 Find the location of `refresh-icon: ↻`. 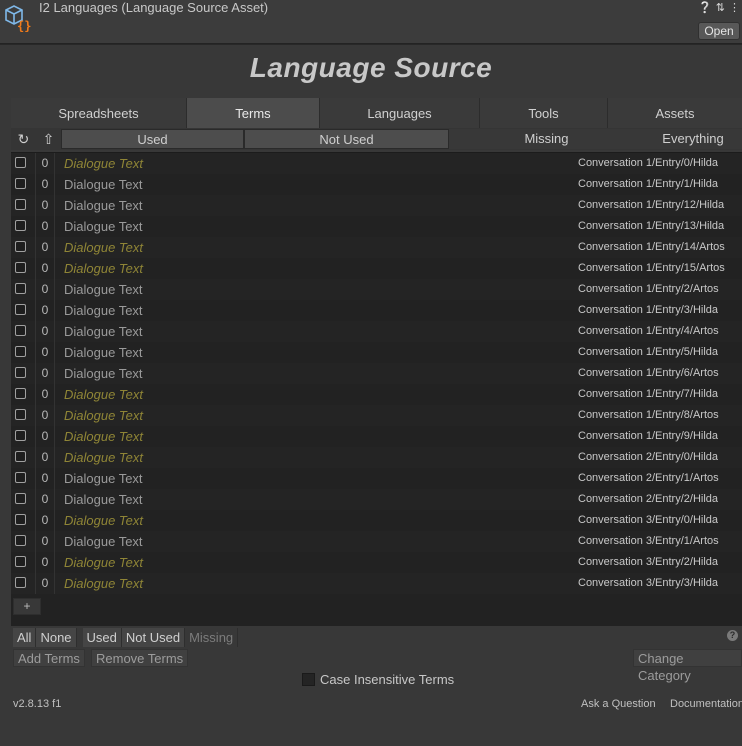

refresh-icon: ↻ is located at coordinates (23, 139).